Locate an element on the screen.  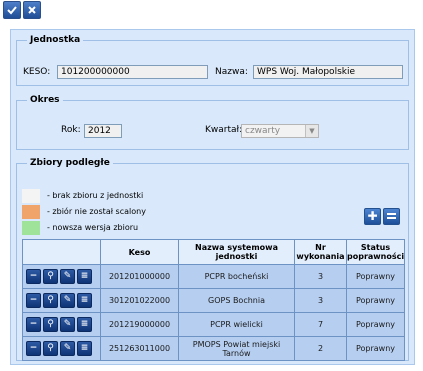
cell-keso: 301201022000 is located at coordinates (139, 300).